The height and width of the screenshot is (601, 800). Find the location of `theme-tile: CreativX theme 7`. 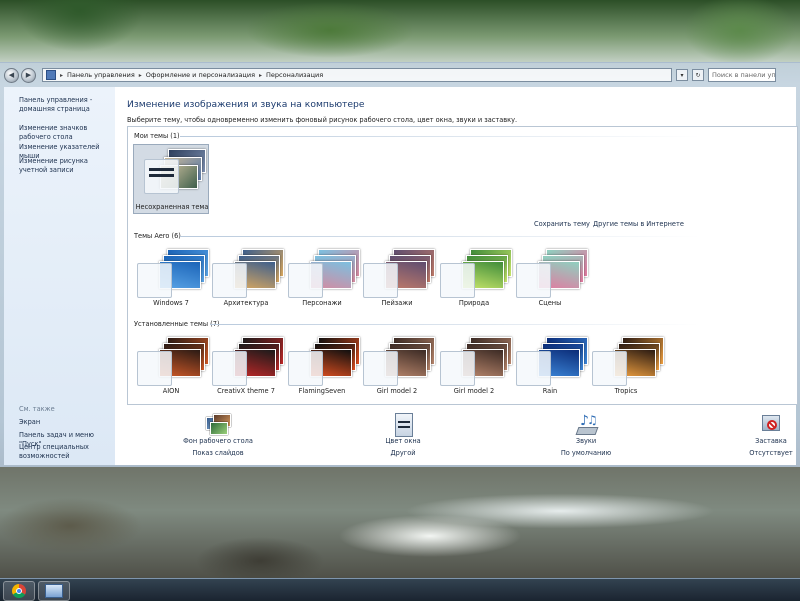

theme-tile: CreativX theme 7 is located at coordinates (246, 368).